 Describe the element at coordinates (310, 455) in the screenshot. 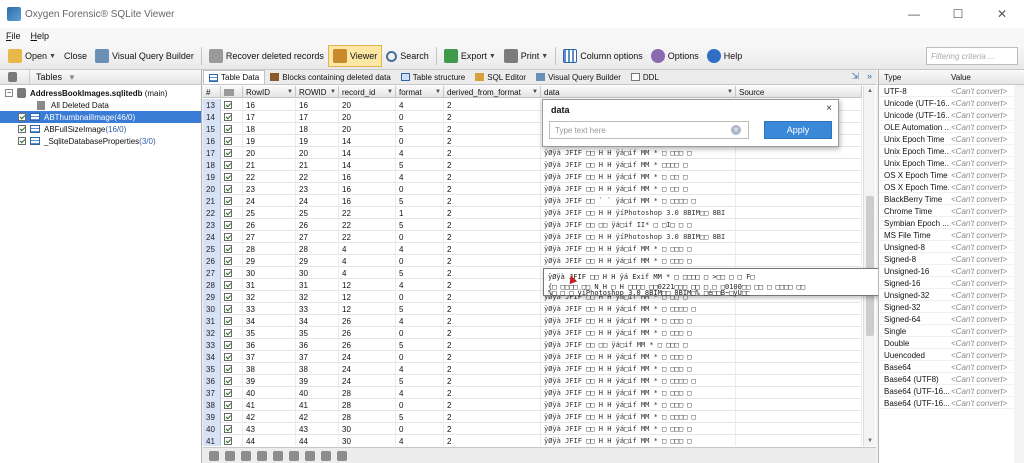

I see `binoculars-icon` at that location.